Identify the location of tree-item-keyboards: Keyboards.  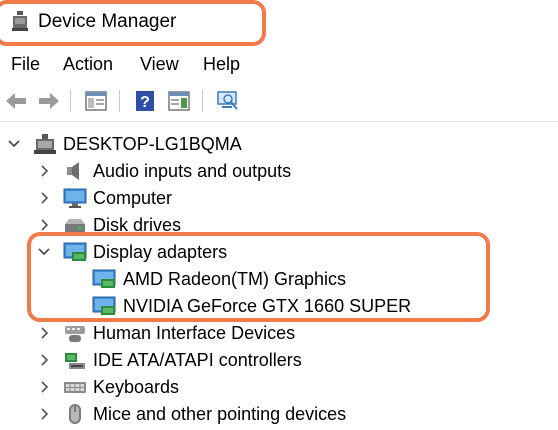
(279, 387).